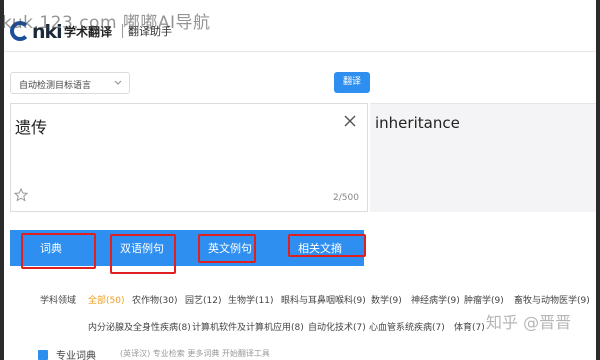 Image resolution: width=600 pixels, height=360 pixels. Describe the element at coordinates (195, 353) in the screenshot. I see `dictionary-section-links: (英译汉) 专业检索 更多词典 开始翻译工具` at that location.